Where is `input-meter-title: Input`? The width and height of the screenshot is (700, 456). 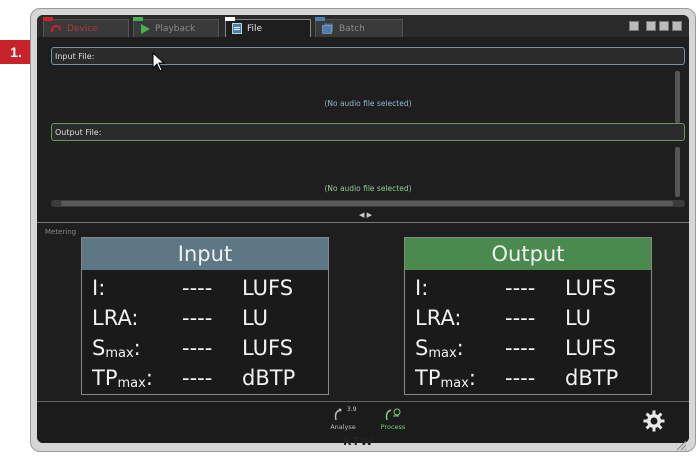 input-meter-title: Input is located at coordinates (205, 254).